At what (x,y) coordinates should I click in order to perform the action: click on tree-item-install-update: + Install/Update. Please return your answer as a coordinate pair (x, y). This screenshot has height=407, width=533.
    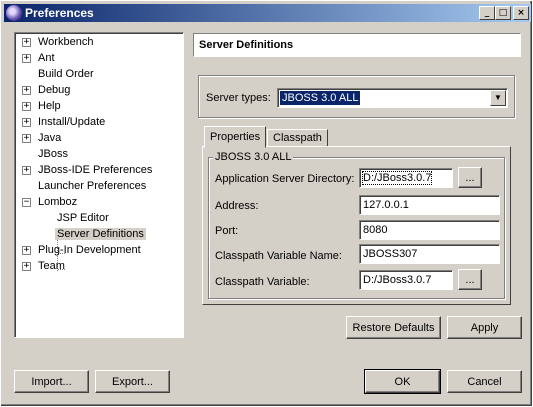
    Looking at the image, I should click on (100, 123).